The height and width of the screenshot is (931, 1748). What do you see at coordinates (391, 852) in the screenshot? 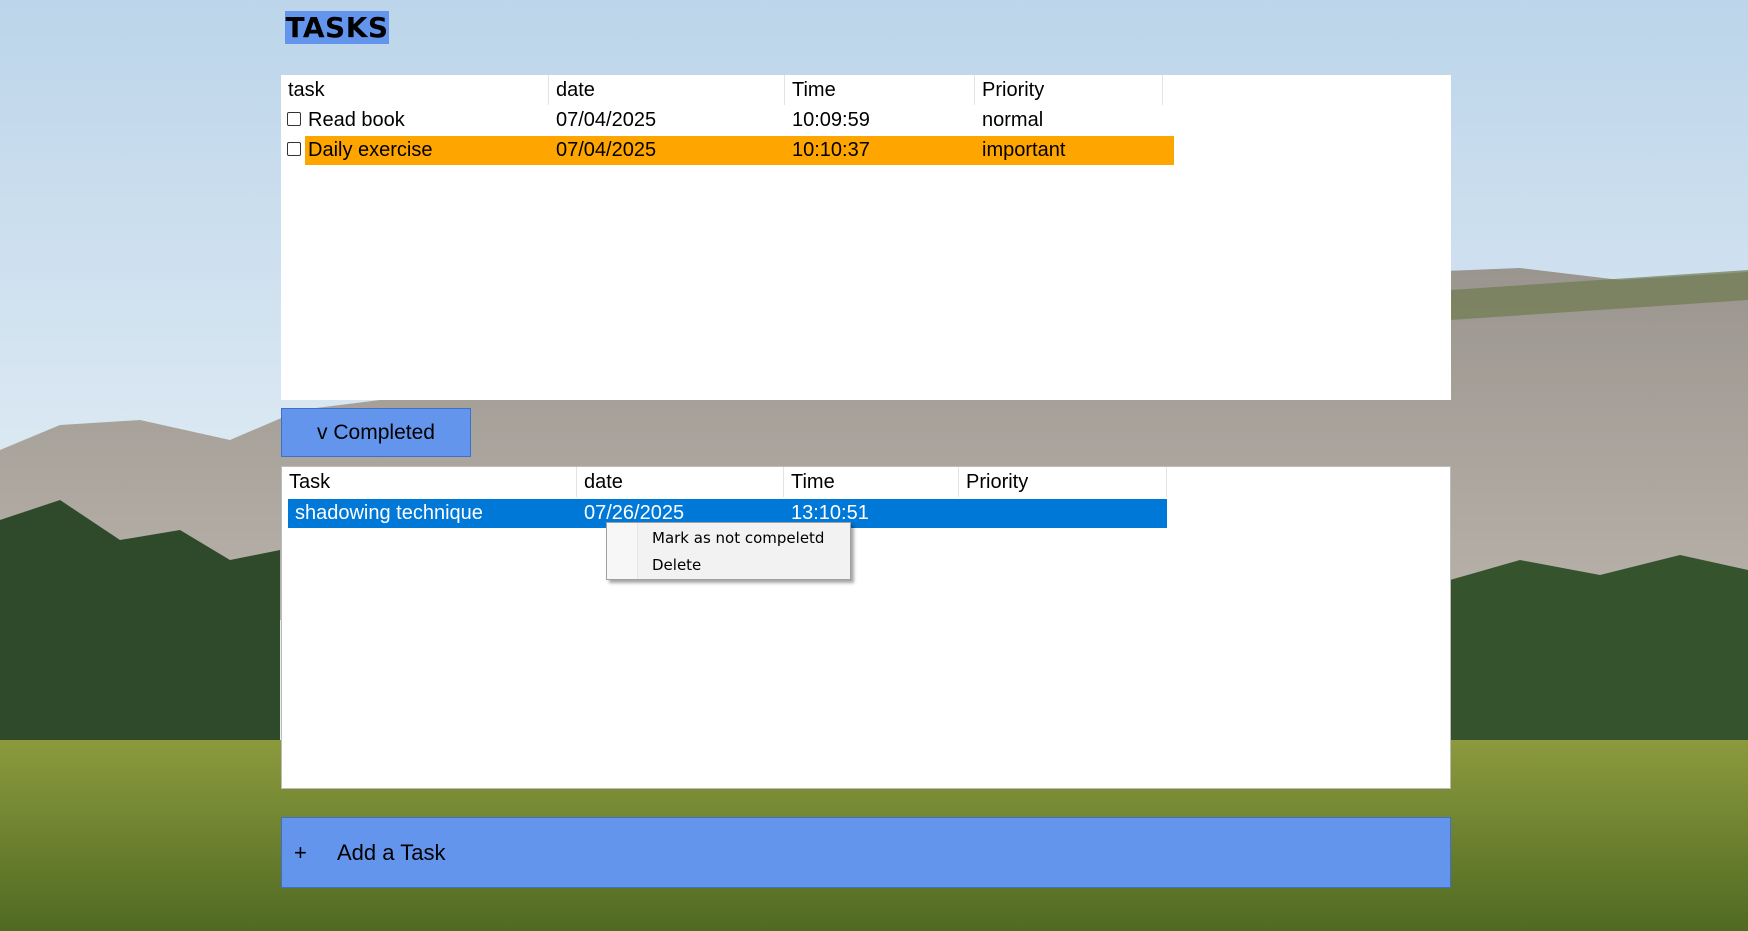
I see `add-task-label: Add a Task` at bounding box center [391, 852].